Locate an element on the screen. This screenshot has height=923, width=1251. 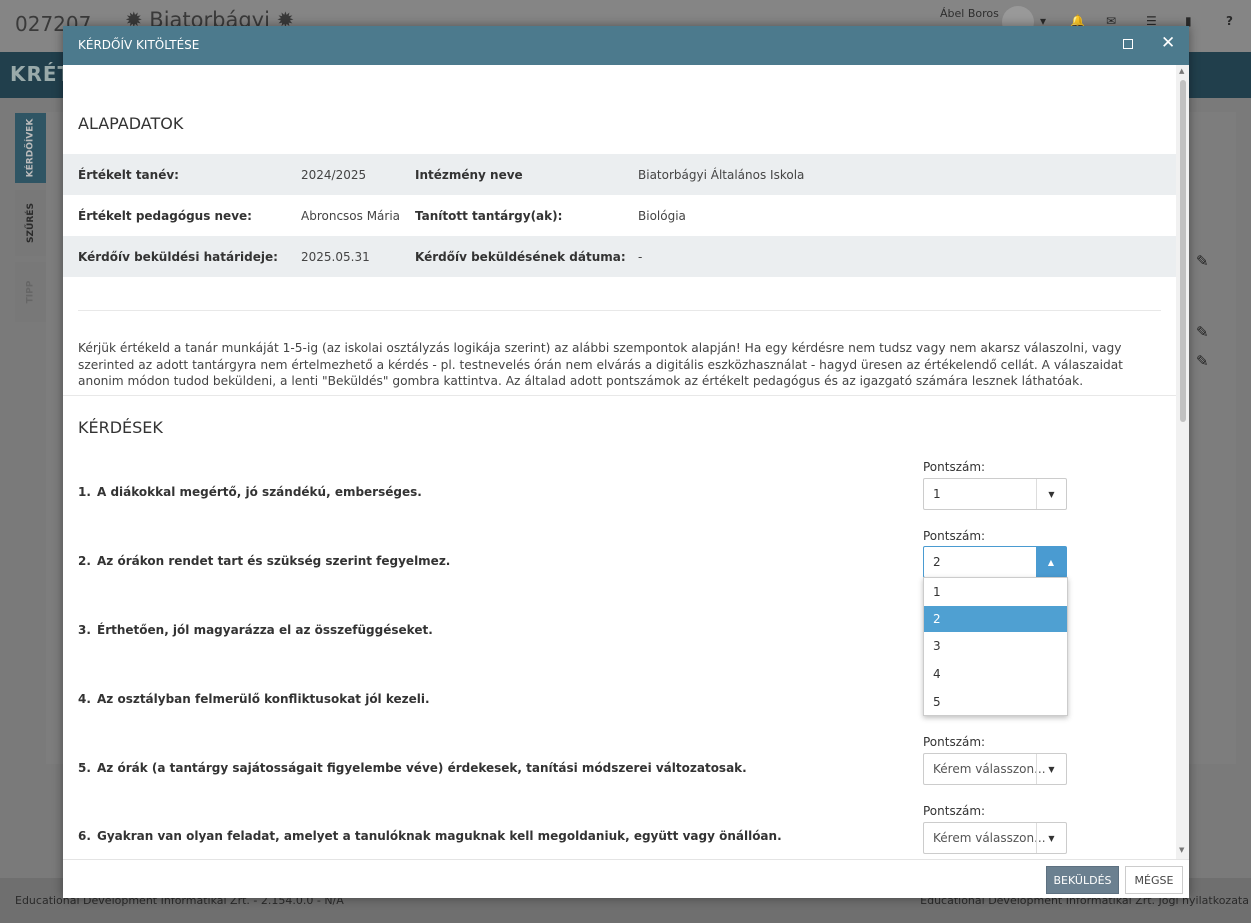
basic-data-heading: ALAPADATOK is located at coordinates (131, 123).